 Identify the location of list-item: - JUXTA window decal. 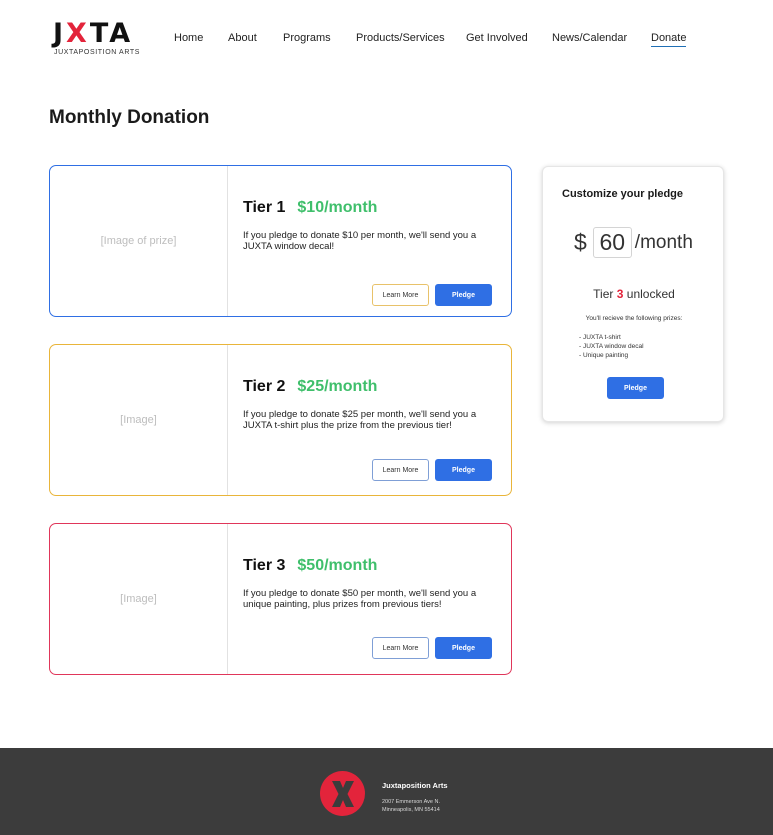
(611, 346).